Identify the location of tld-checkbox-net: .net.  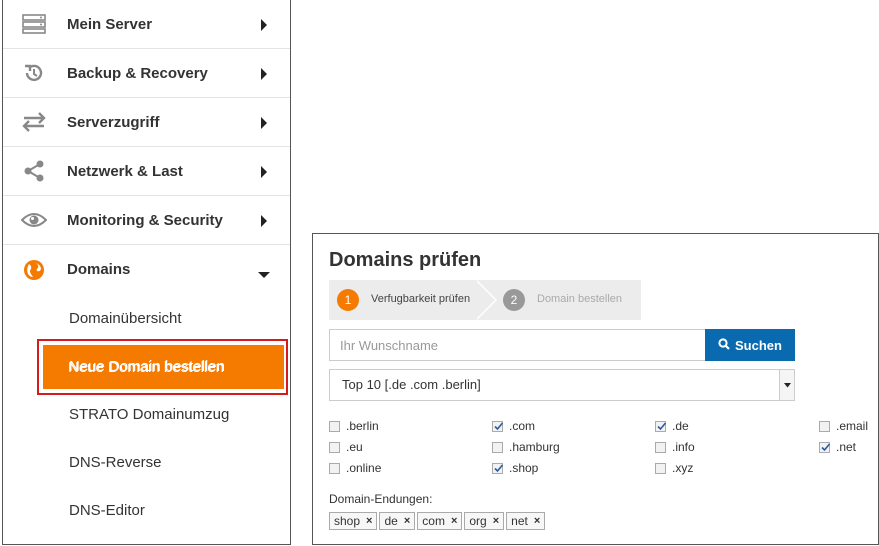
(837, 447).